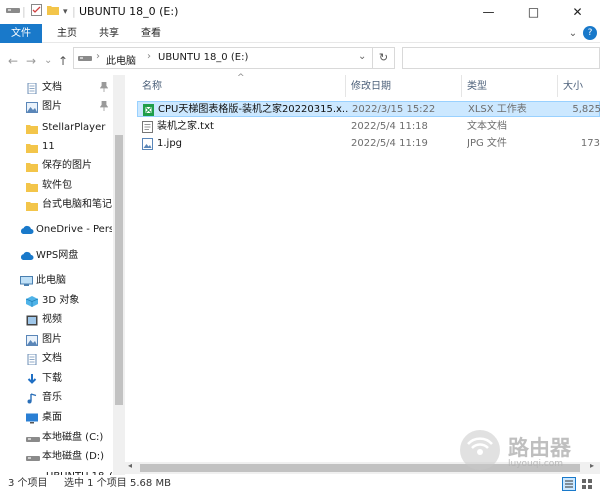 This screenshot has height=494, width=600. What do you see at coordinates (592, 465) in the screenshot?
I see `scroll-right-icon: ▸` at bounding box center [592, 465].